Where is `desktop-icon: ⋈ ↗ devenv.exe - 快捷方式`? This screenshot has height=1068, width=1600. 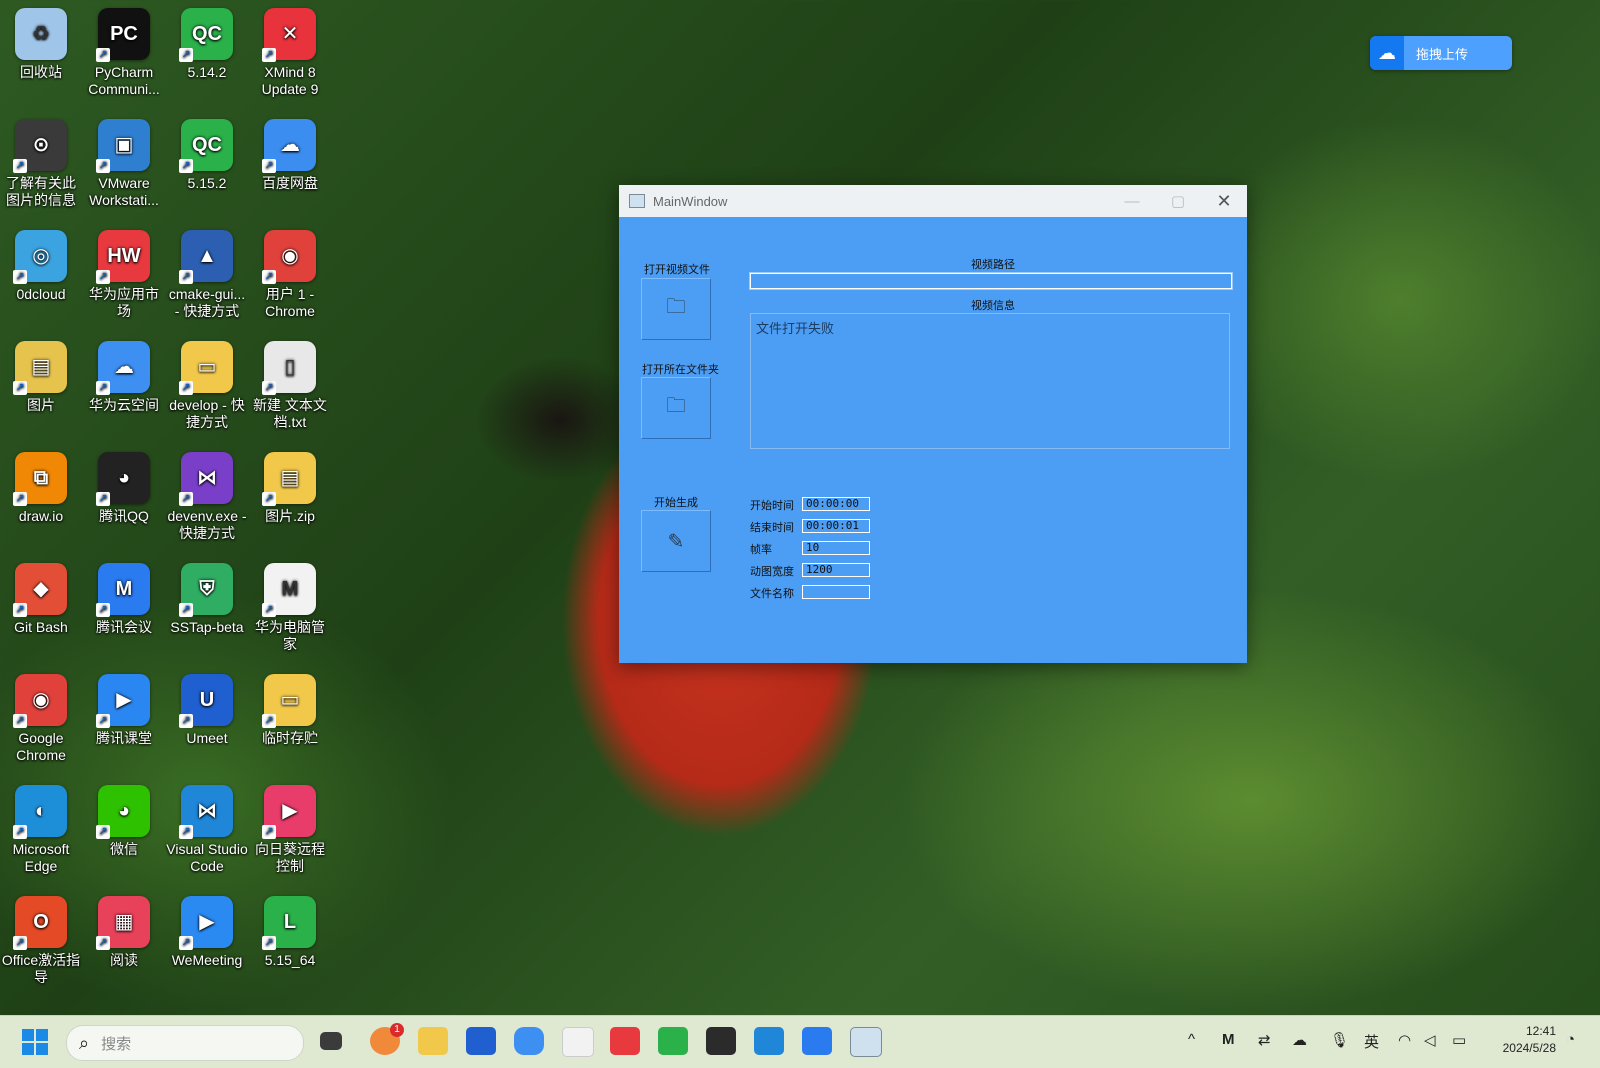
desktop-icon: ⋈ ↗ devenv.exe - 快捷方式 is located at coordinates (207, 497).